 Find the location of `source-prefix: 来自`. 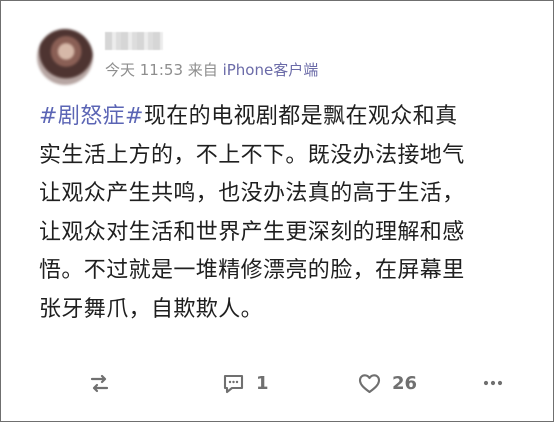

source-prefix: 来自 is located at coordinates (202, 70).